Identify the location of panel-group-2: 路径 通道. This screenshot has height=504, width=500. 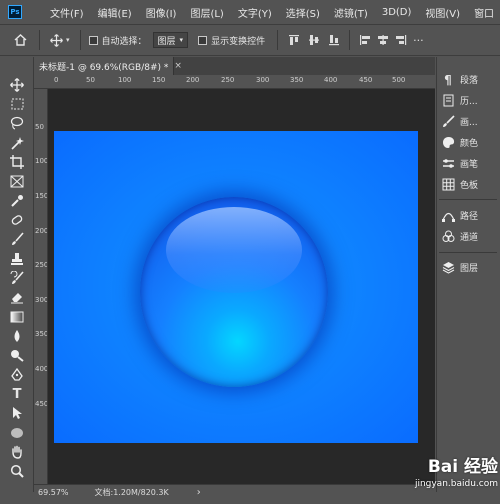
(470, 226).